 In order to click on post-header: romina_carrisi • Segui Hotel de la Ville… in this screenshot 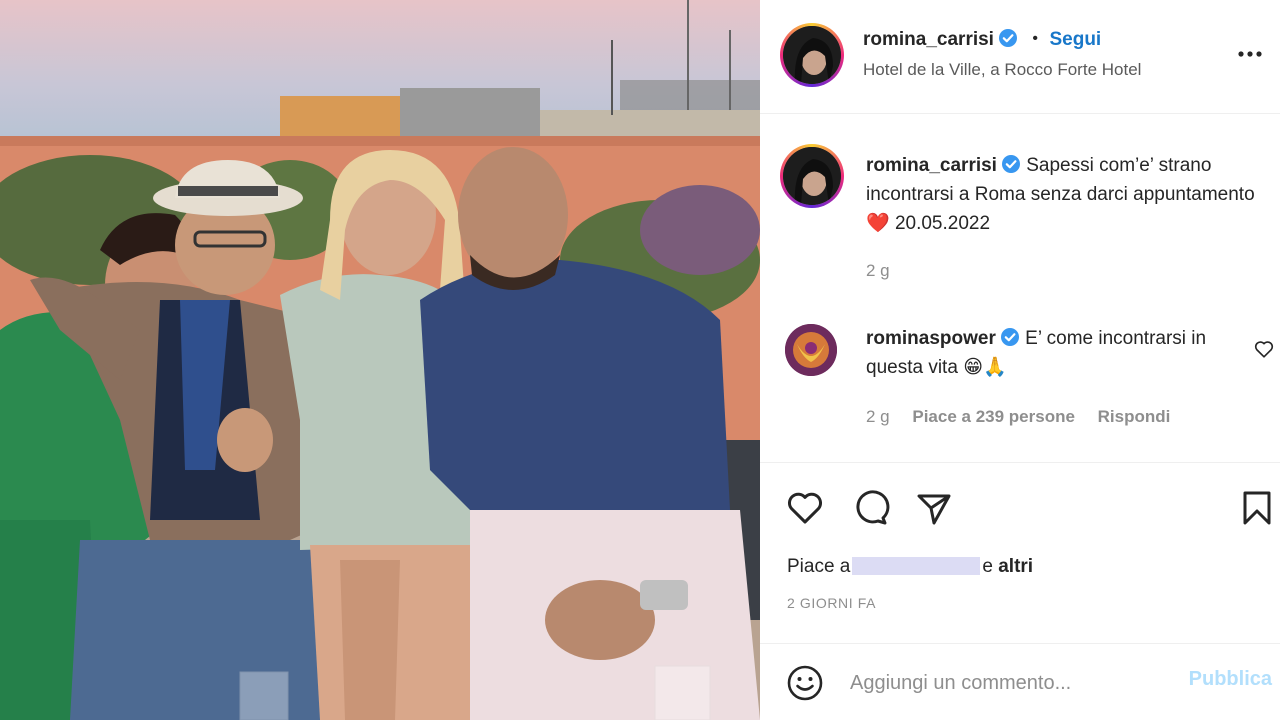, I will do `click(1020, 57)`.